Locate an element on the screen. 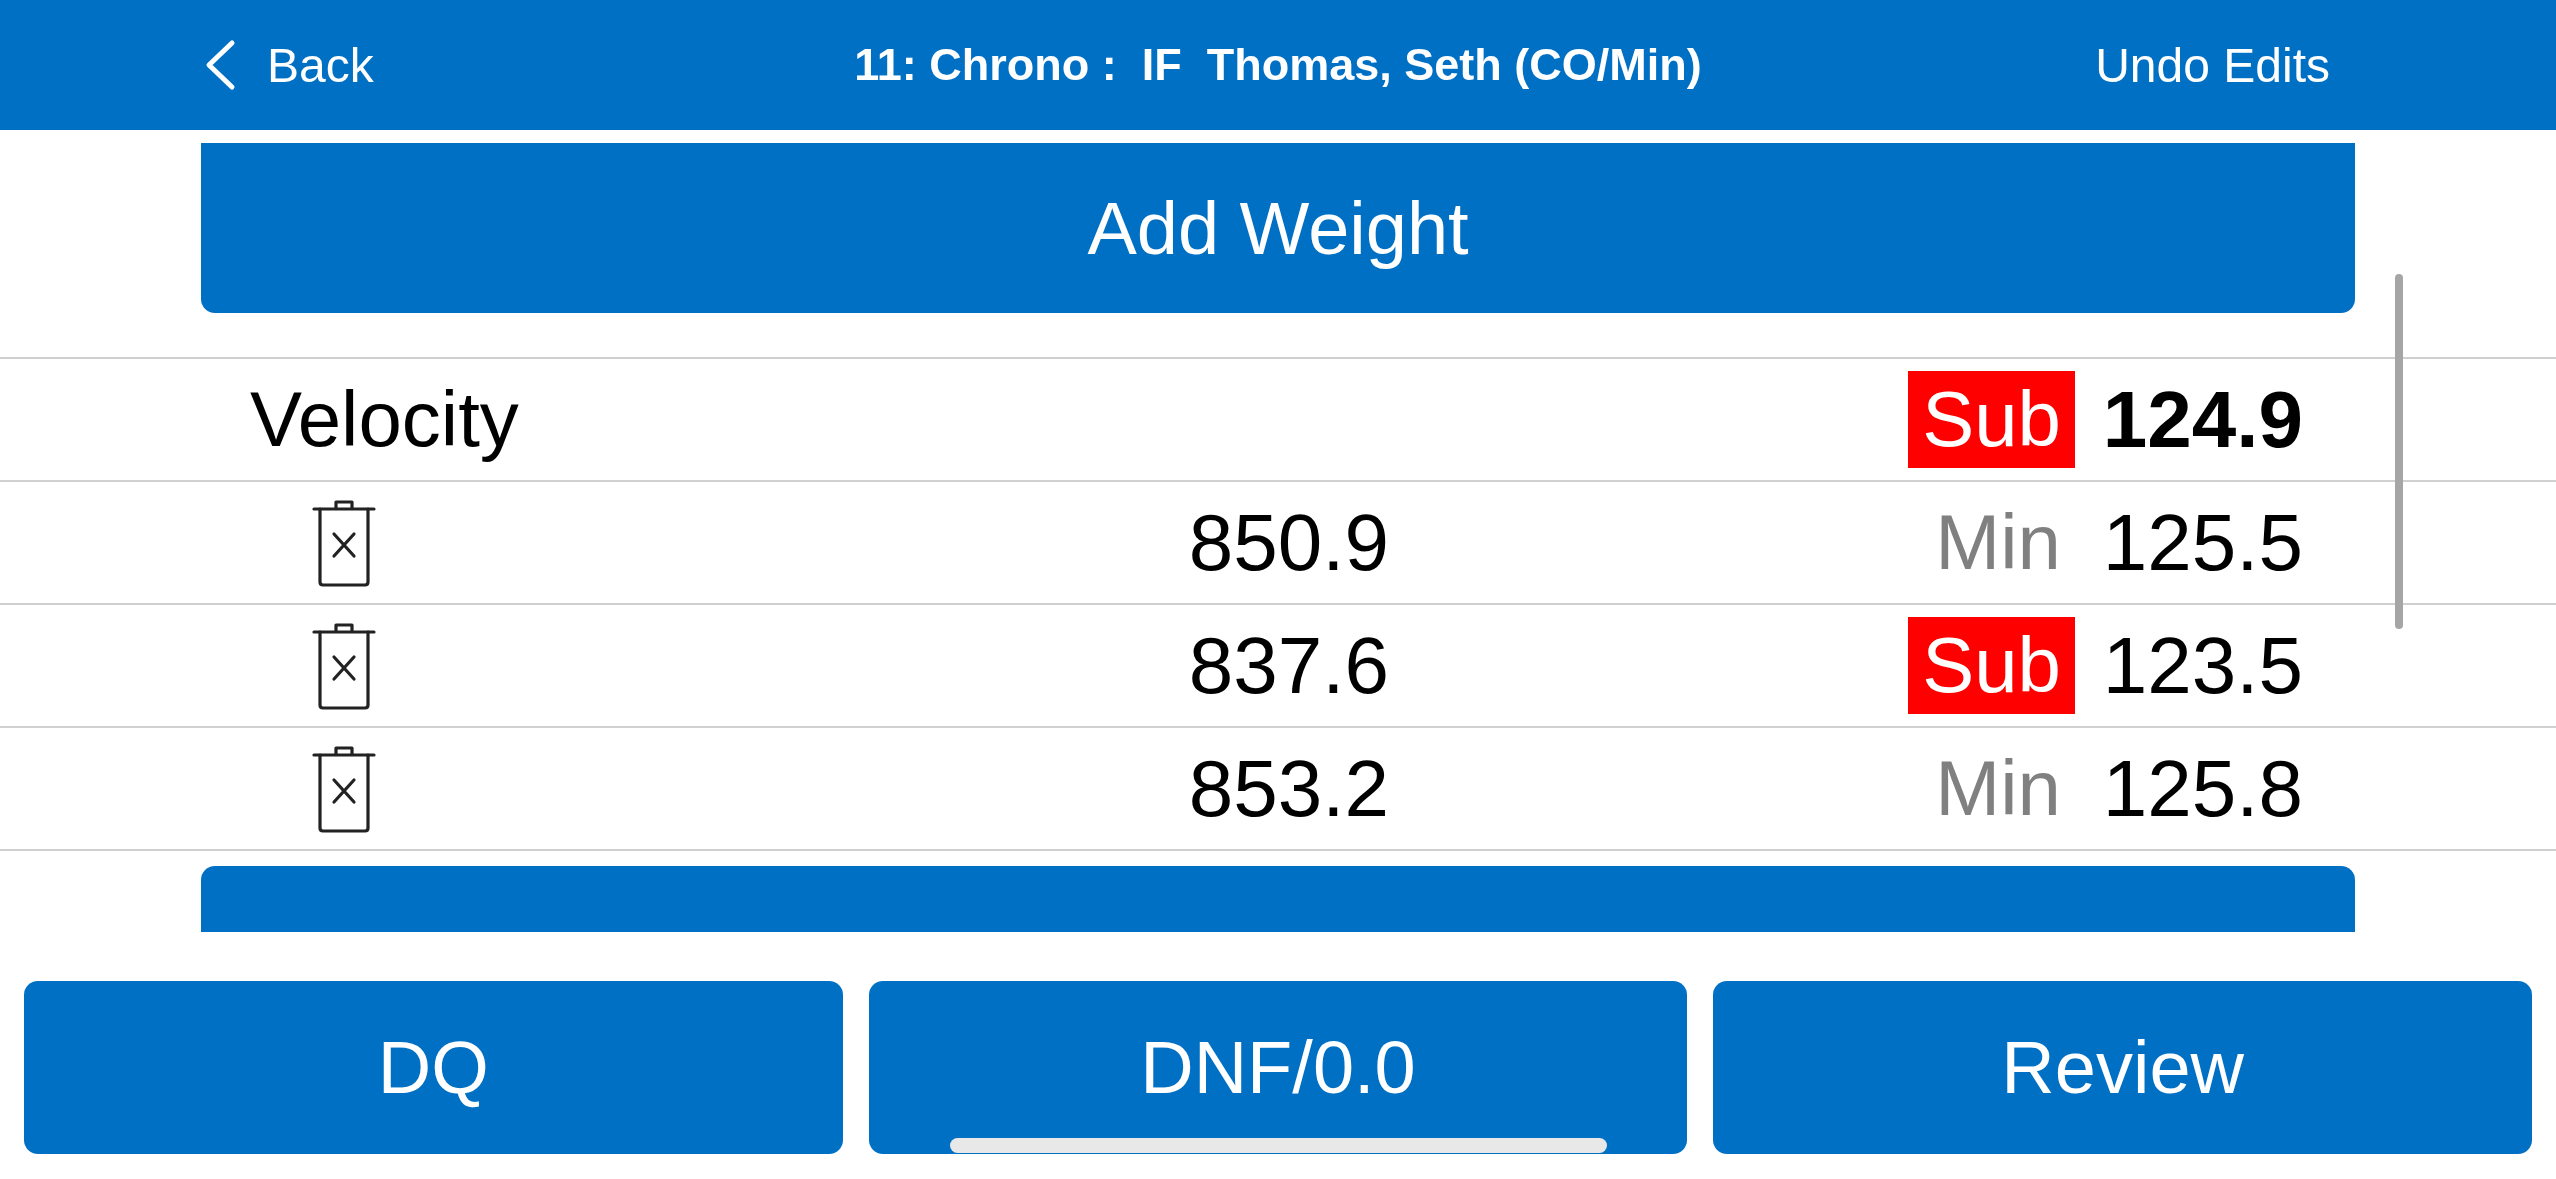  velocity-reading: 853.2 is located at coordinates (1288, 788).